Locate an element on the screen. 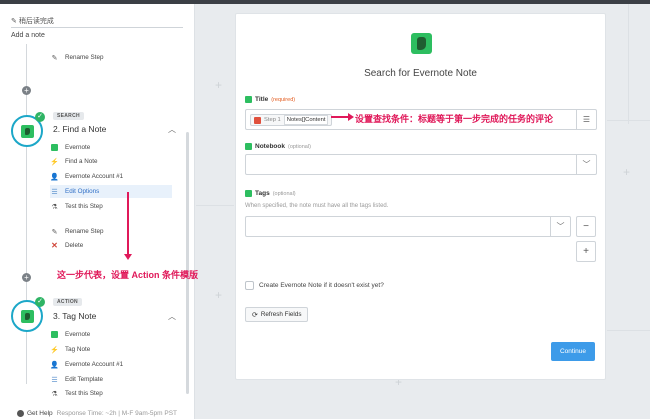  zap-name-text: 稍后读完成 is located at coordinates (36, 21).